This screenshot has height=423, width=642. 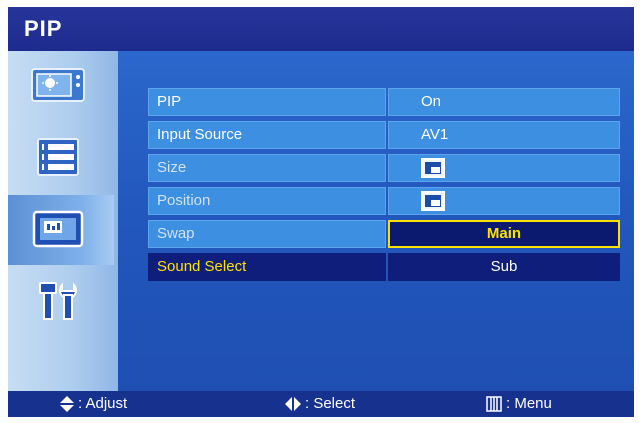 What do you see at coordinates (494, 403) in the screenshot?
I see `menu-icon` at bounding box center [494, 403].